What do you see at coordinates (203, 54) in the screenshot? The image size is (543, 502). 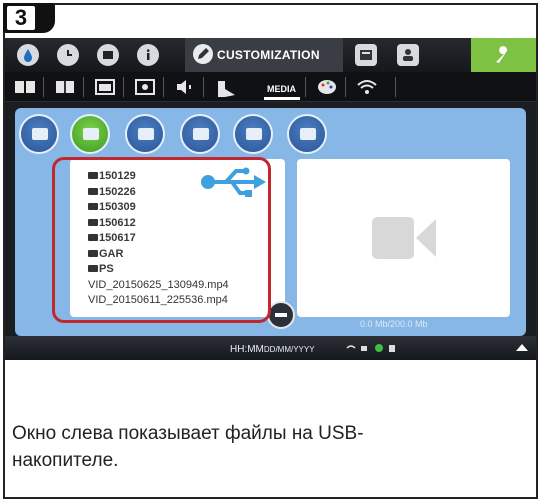 I see `pen-icon` at bounding box center [203, 54].